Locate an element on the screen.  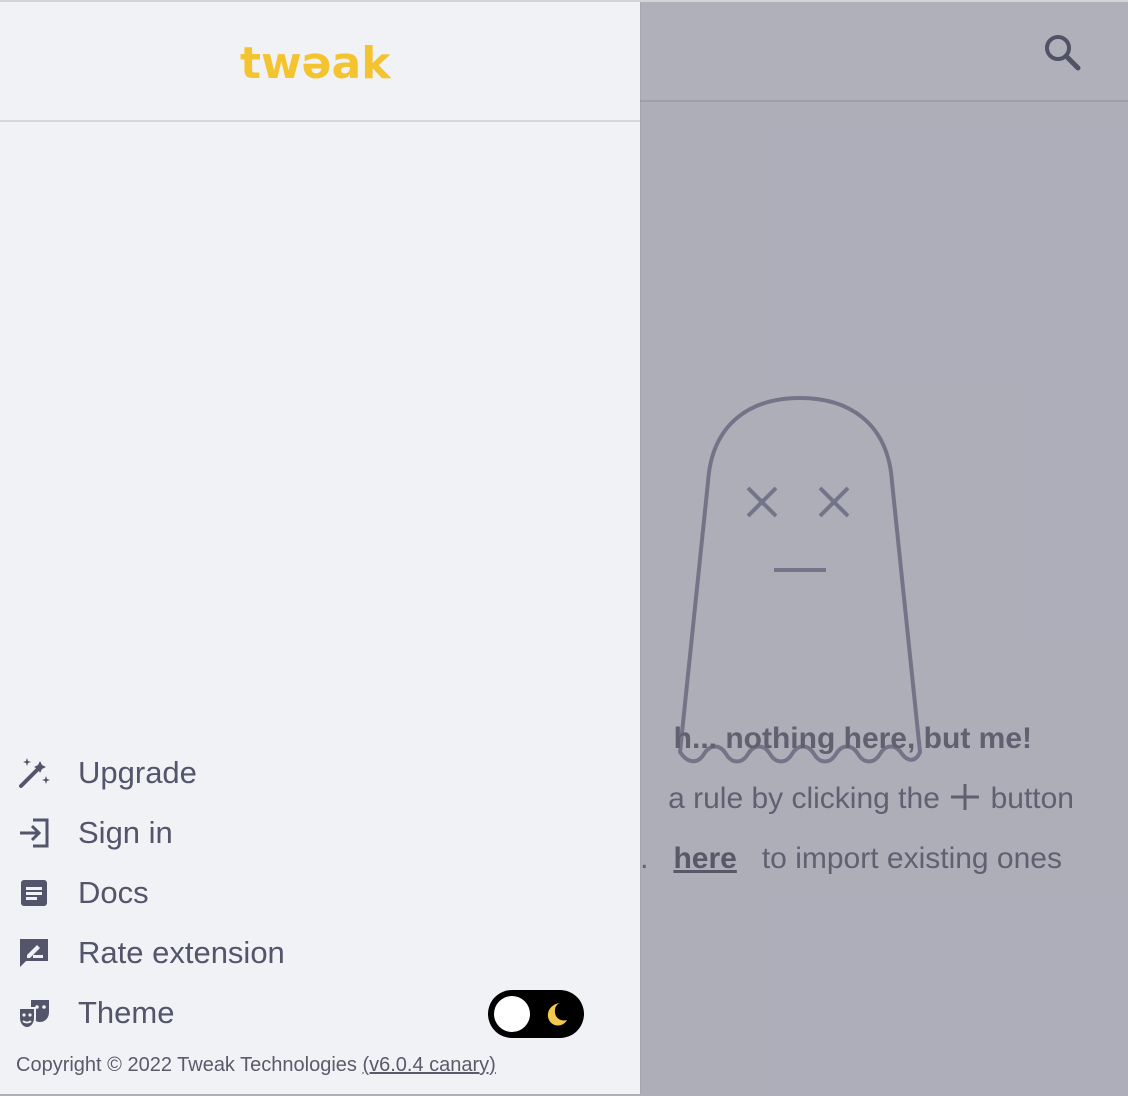
moon-icon is located at coordinates (557, 1014).